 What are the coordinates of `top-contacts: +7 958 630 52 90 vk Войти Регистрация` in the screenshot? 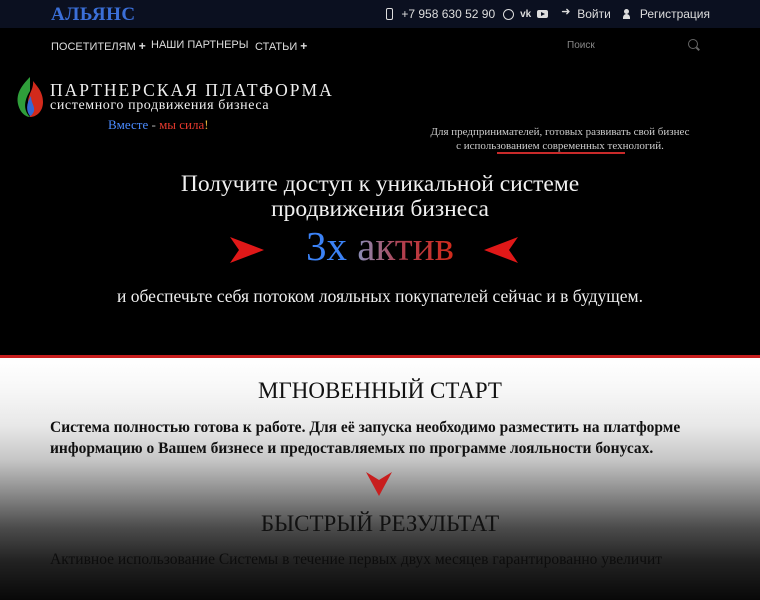 It's located at (548, 13).